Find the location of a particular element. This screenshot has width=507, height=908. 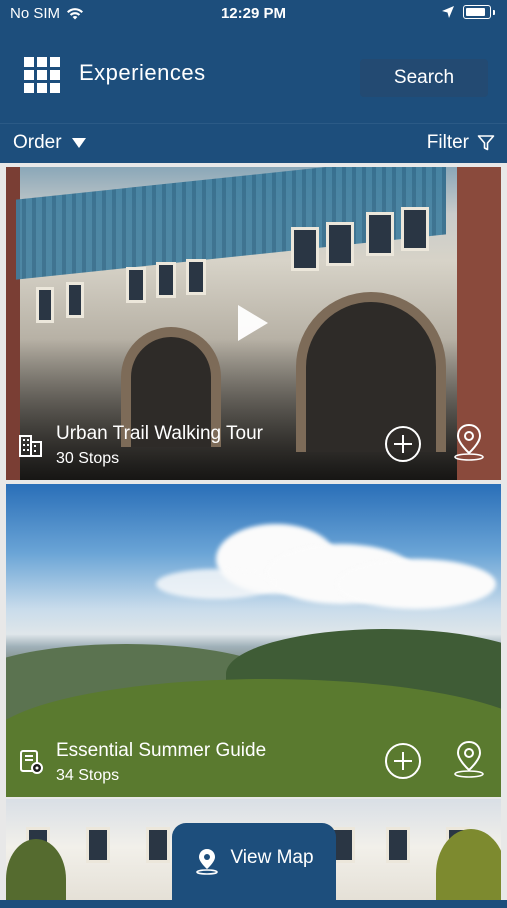

filter-icon is located at coordinates (486, 143).